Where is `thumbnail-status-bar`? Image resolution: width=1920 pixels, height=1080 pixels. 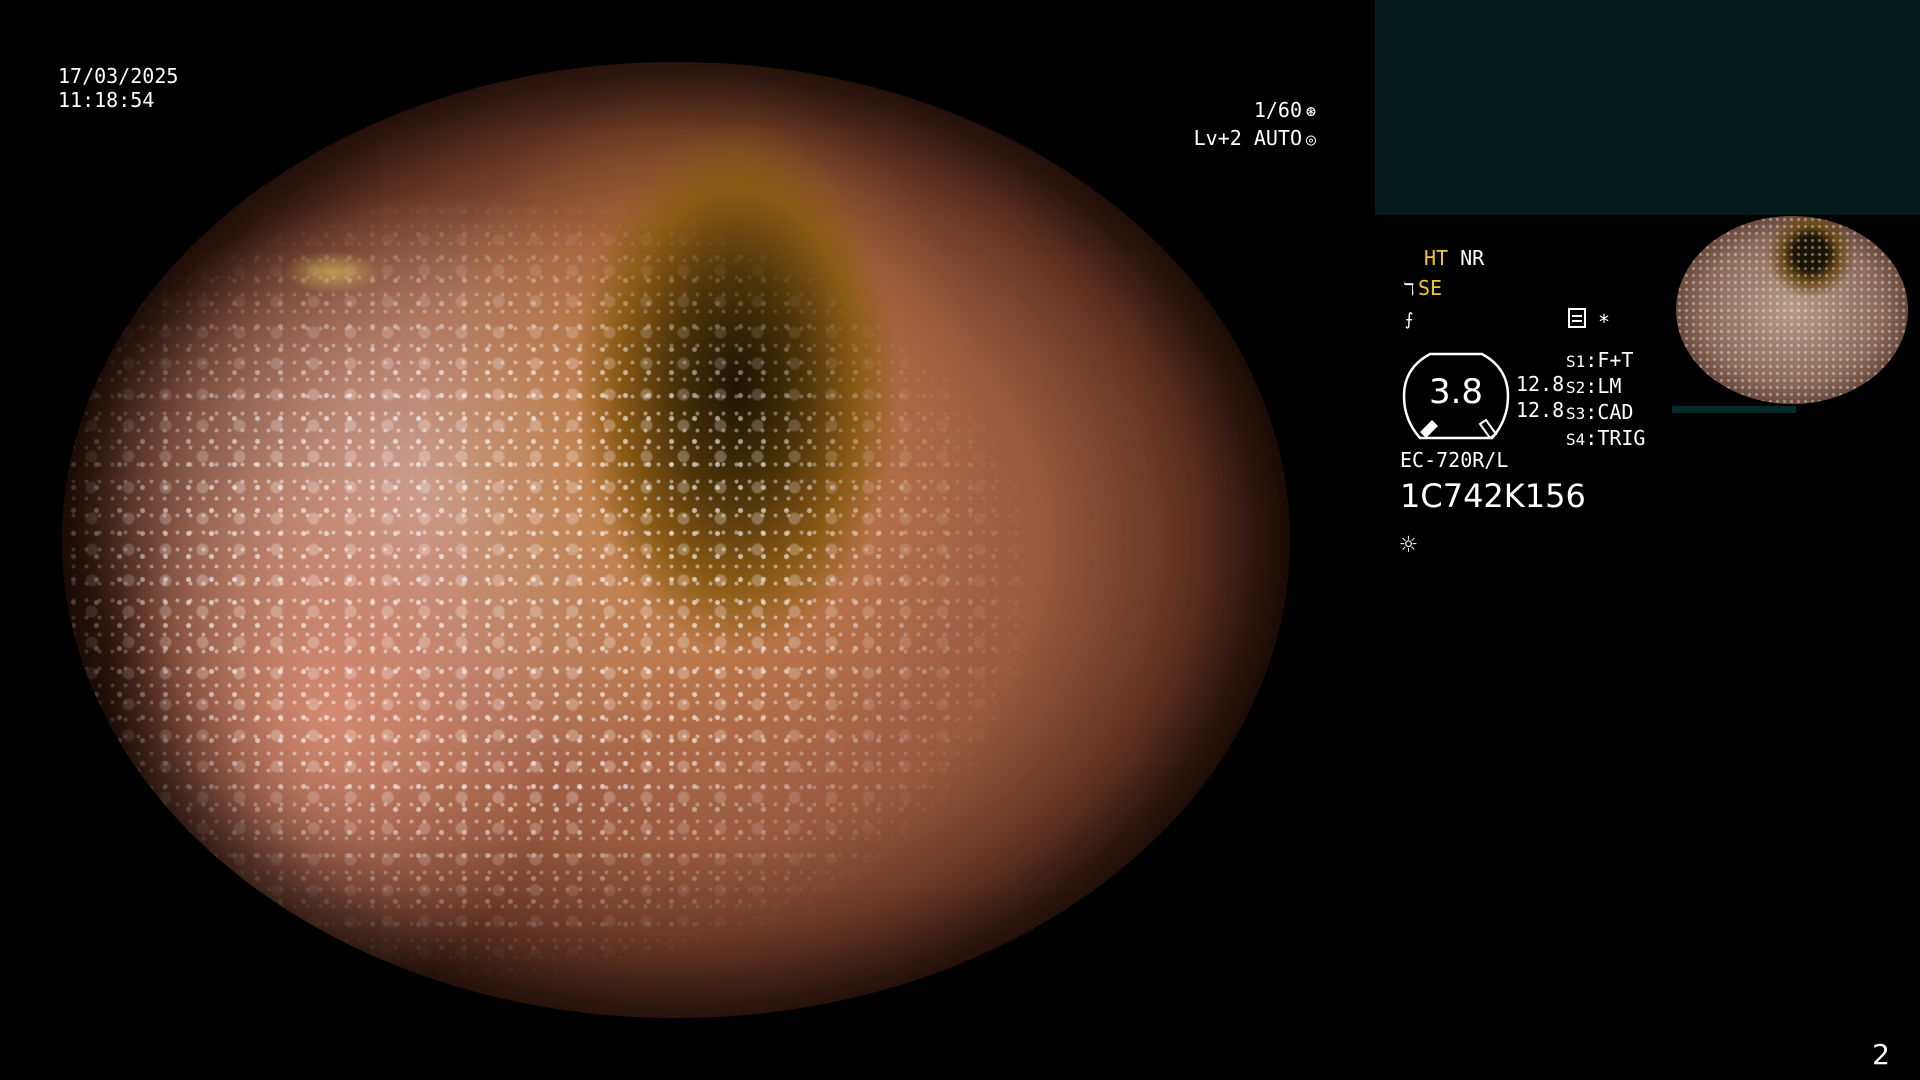
thumbnail-status-bar is located at coordinates (1734, 409).